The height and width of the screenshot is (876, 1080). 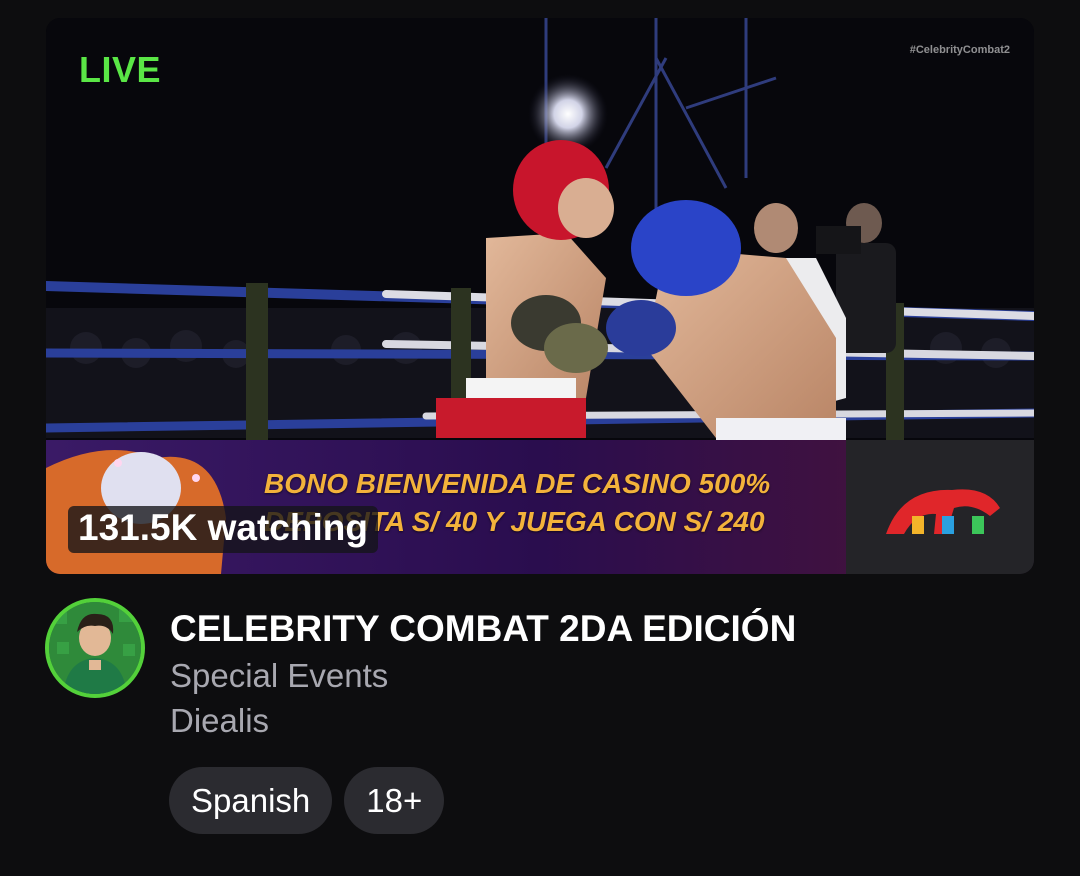 What do you see at coordinates (120, 69) in the screenshot?
I see `live-badge: LIVE` at bounding box center [120, 69].